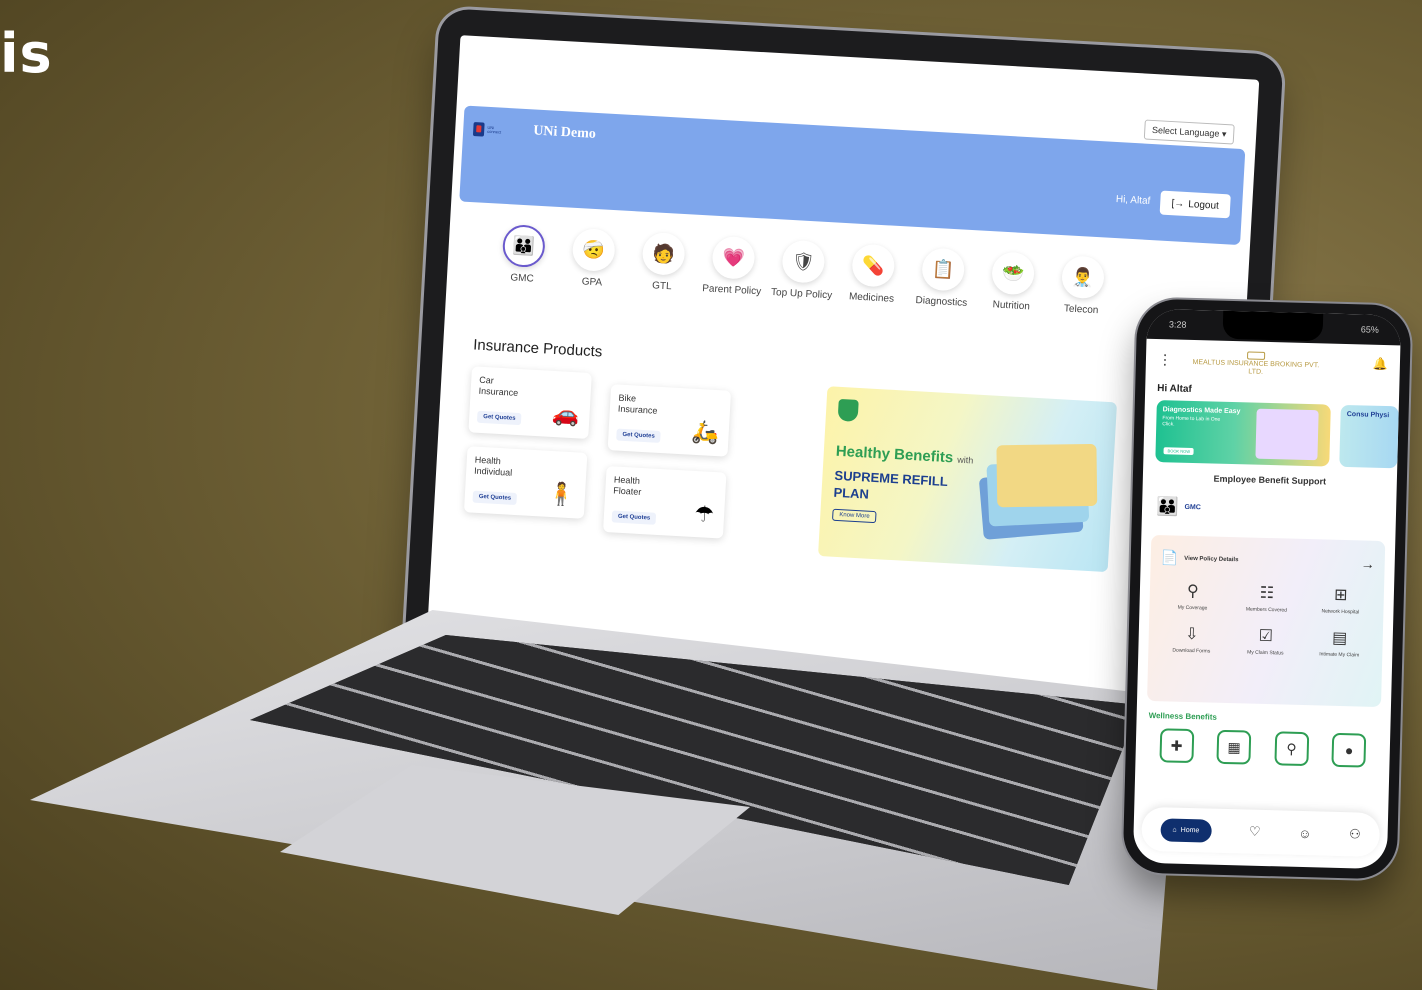  What do you see at coordinates (1269, 503) in the screenshot?
I see `gmc-selector: 👪 GMC` at bounding box center [1269, 503].